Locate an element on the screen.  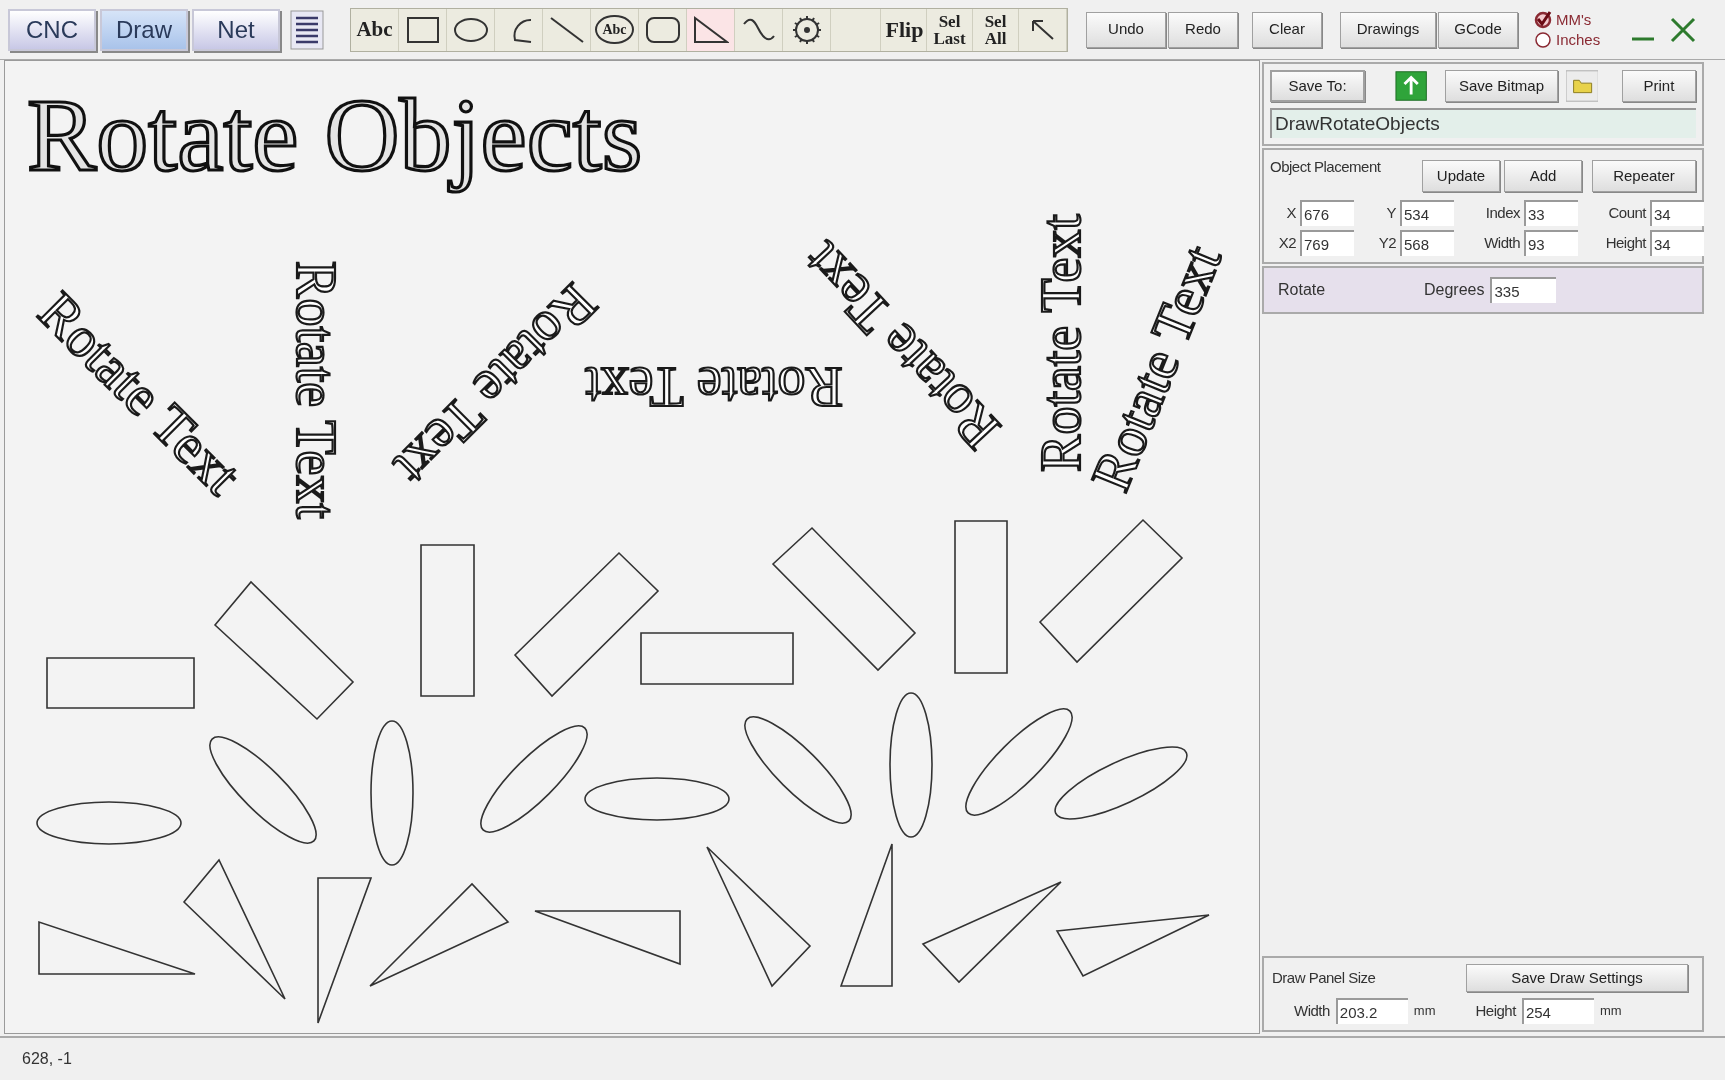
circled-text-label: Abc is located at coordinates (614, 29).